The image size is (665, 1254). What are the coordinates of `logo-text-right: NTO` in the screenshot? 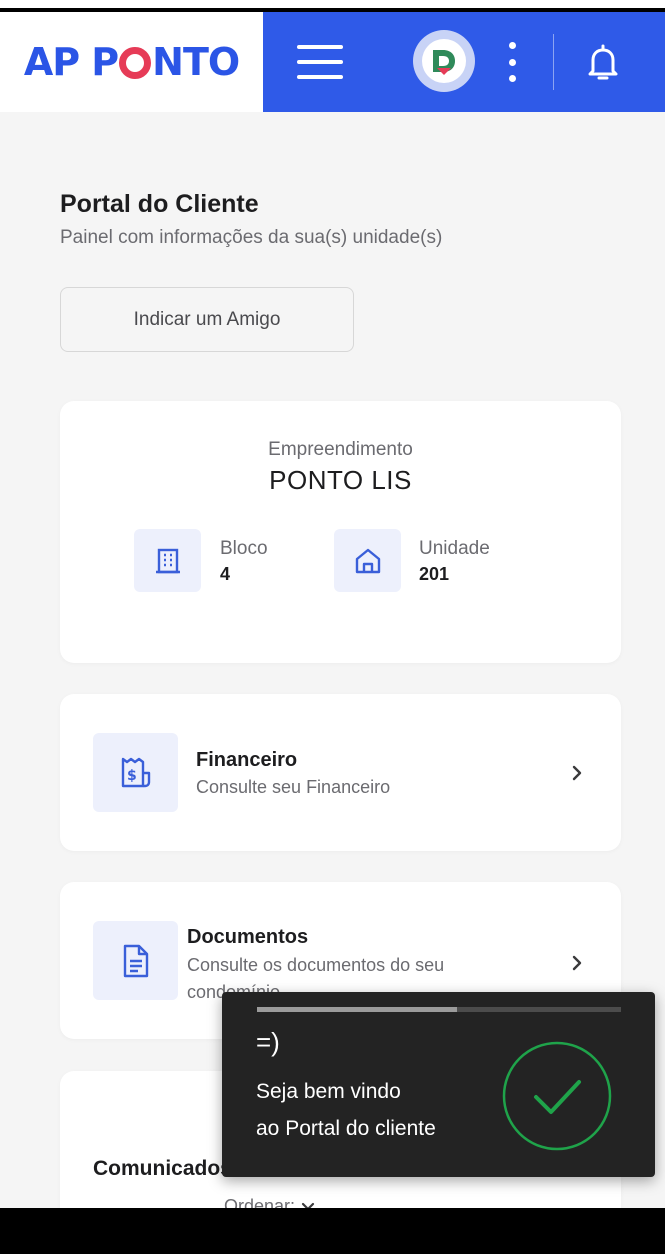 It's located at (196, 62).